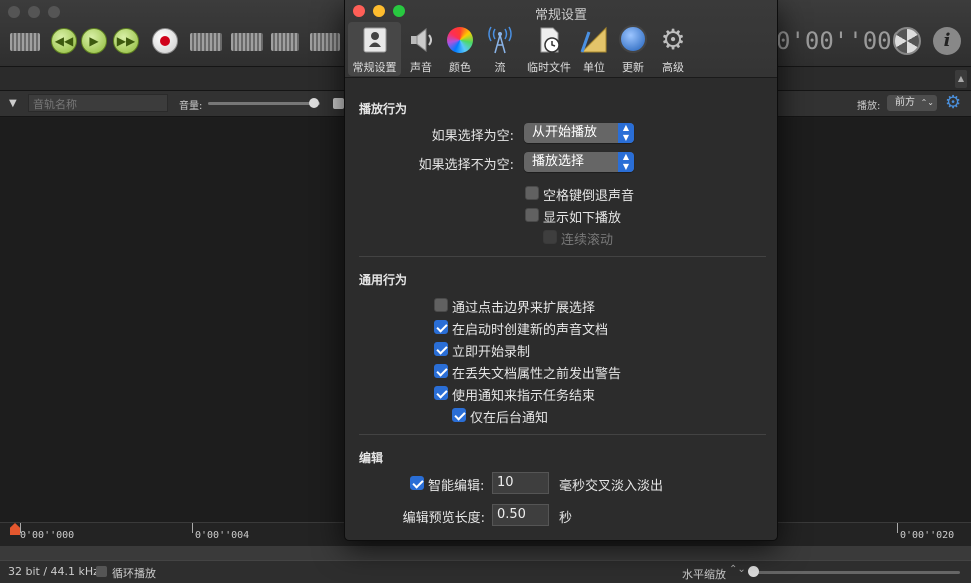 The height and width of the screenshot is (583, 971). I want to click on tab-units: 单位, so click(594, 49).